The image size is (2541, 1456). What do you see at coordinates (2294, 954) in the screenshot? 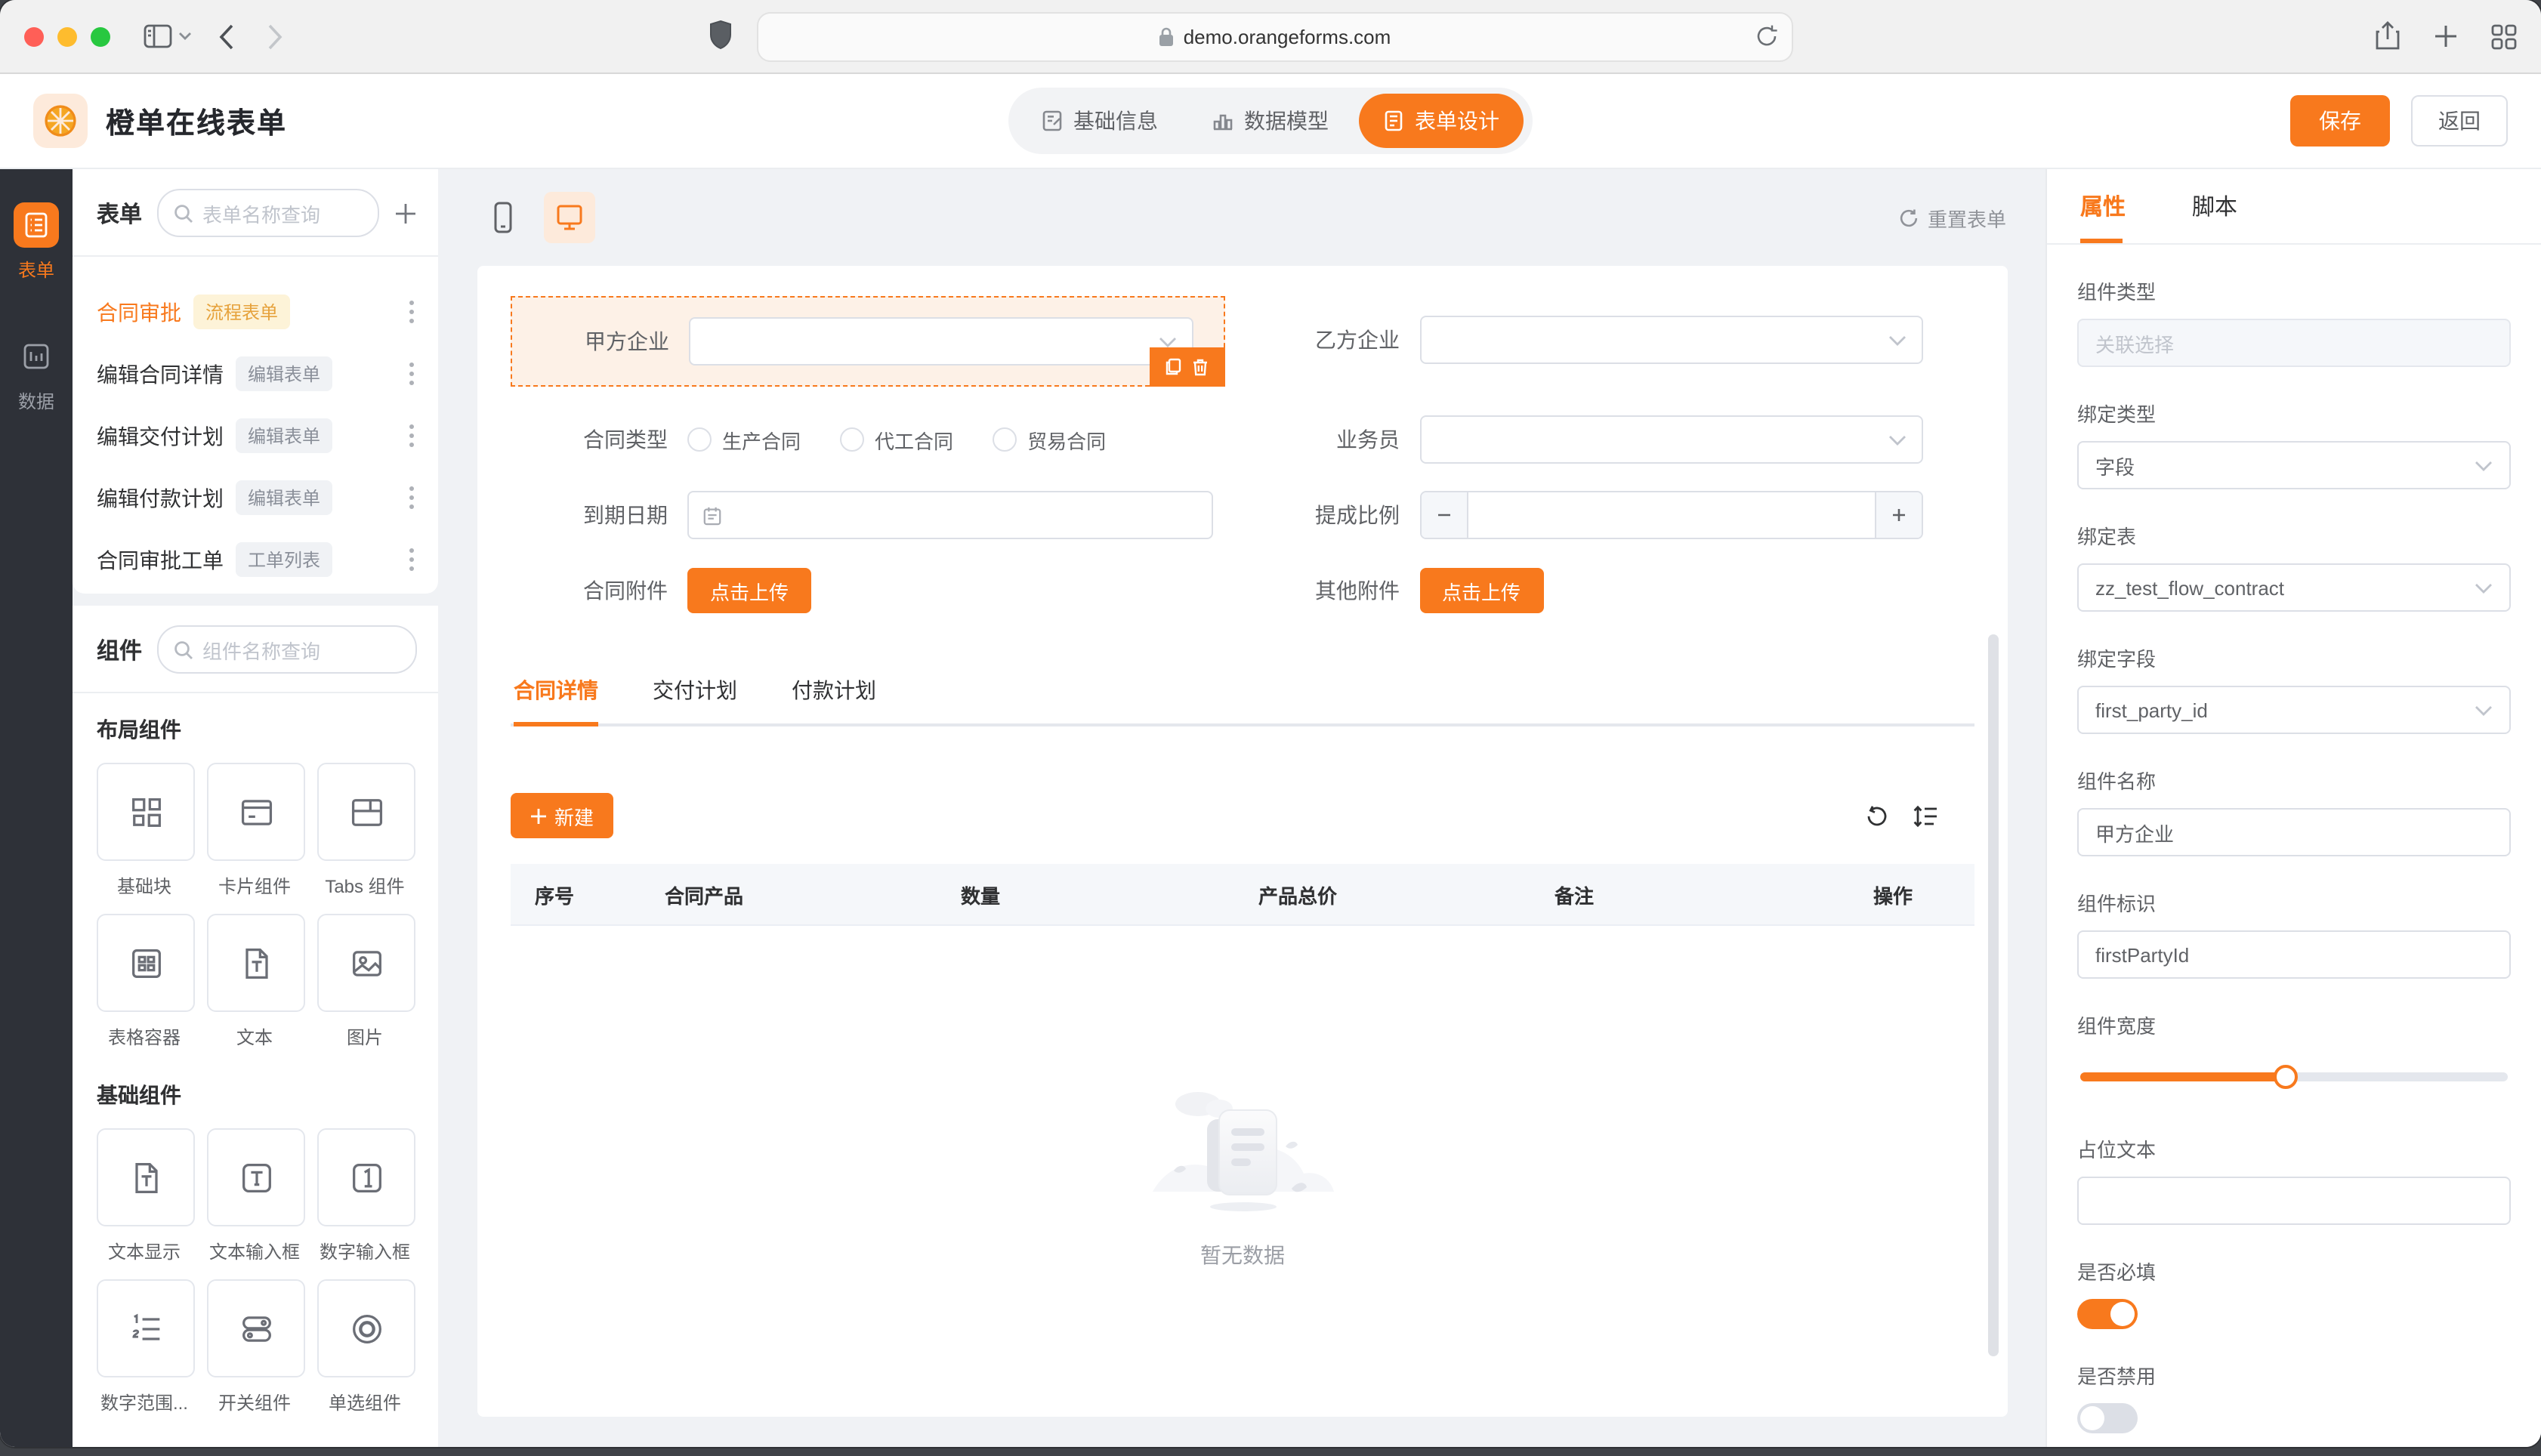
I see `component-id-input: firstPartyId` at bounding box center [2294, 954].